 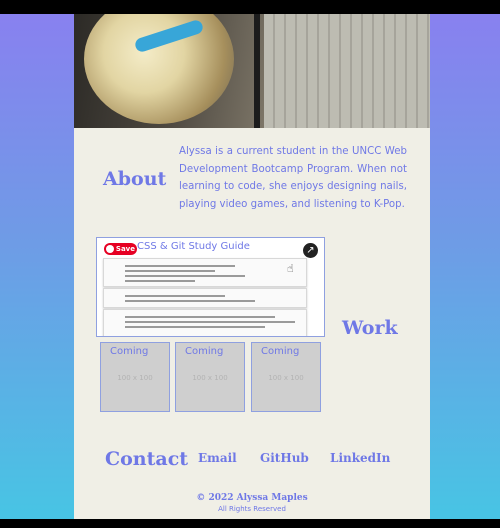 I want to click on pinterest-save-button: Save, so click(x=120, y=249).